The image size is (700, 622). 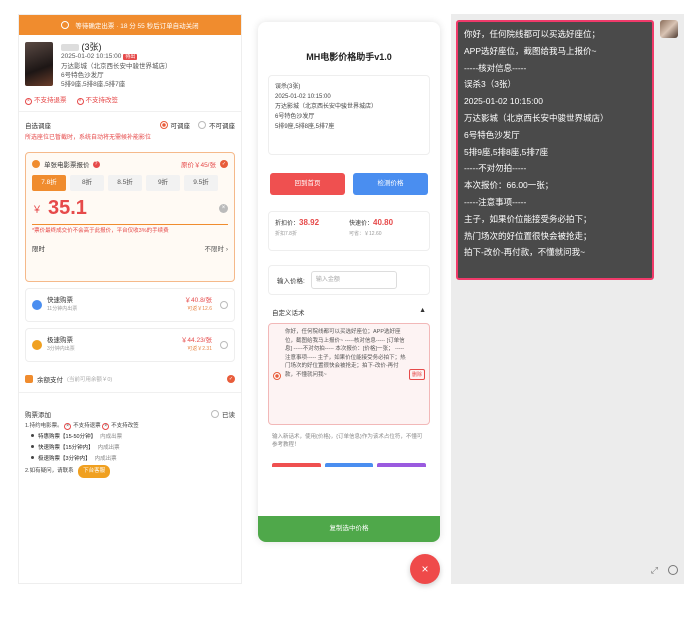 What do you see at coordinates (416, 374) in the screenshot?
I see `delete-script-button: 删除` at bounding box center [416, 374].